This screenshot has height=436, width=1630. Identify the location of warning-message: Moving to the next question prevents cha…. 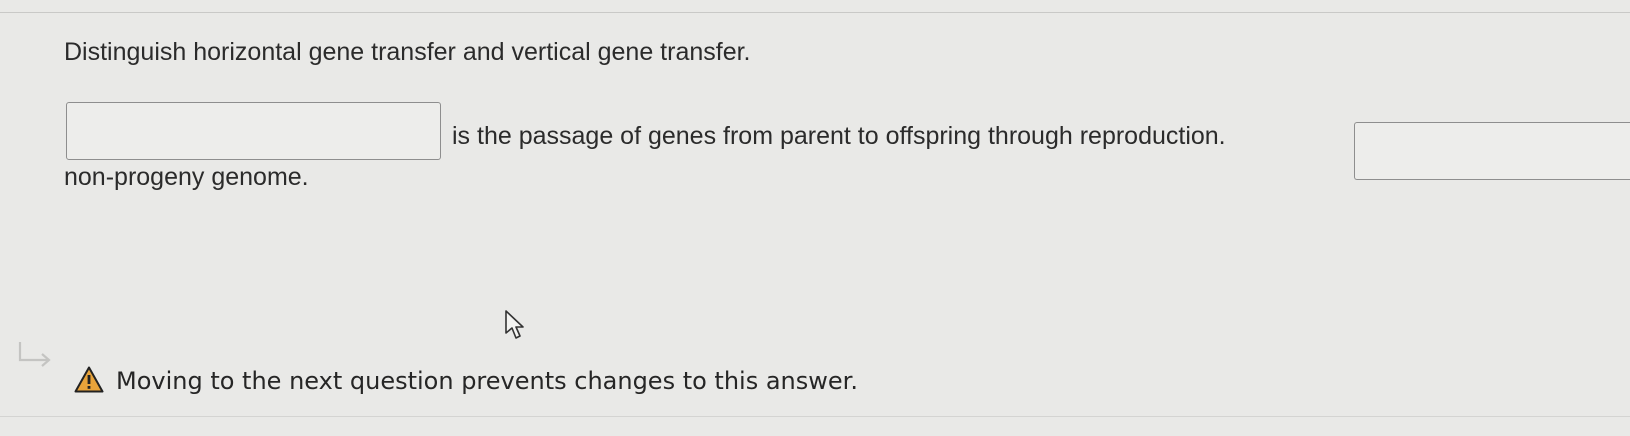
(487, 381).